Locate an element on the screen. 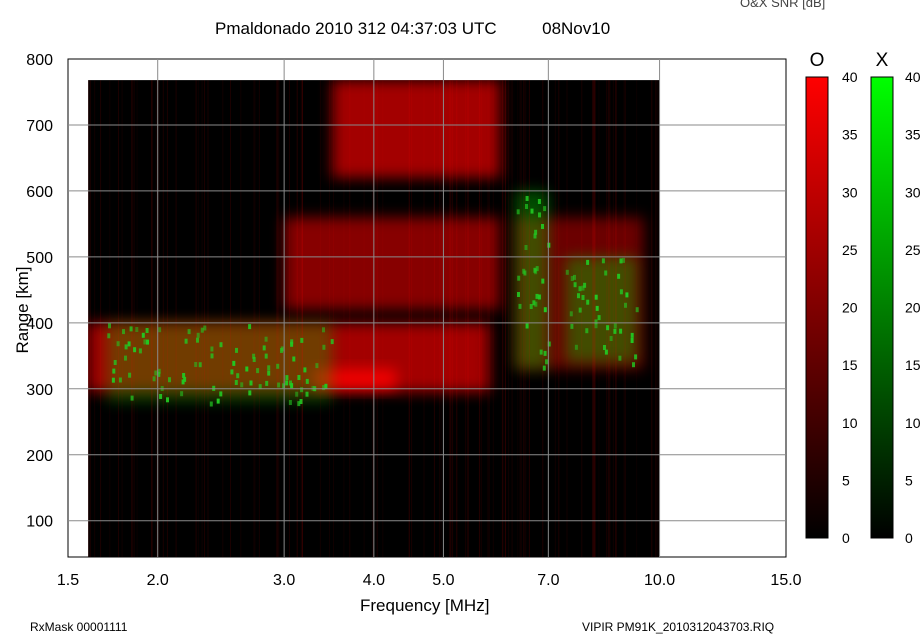 The width and height of the screenshot is (922, 636). colorbar-tick-label: 35 is located at coordinates (913, 135).